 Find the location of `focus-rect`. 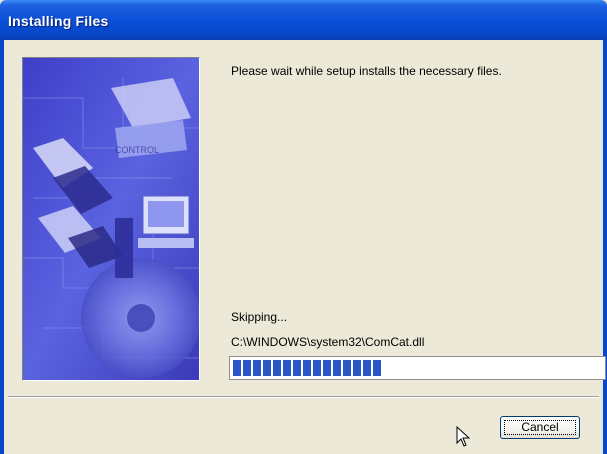

focus-rect is located at coordinates (540, 427).